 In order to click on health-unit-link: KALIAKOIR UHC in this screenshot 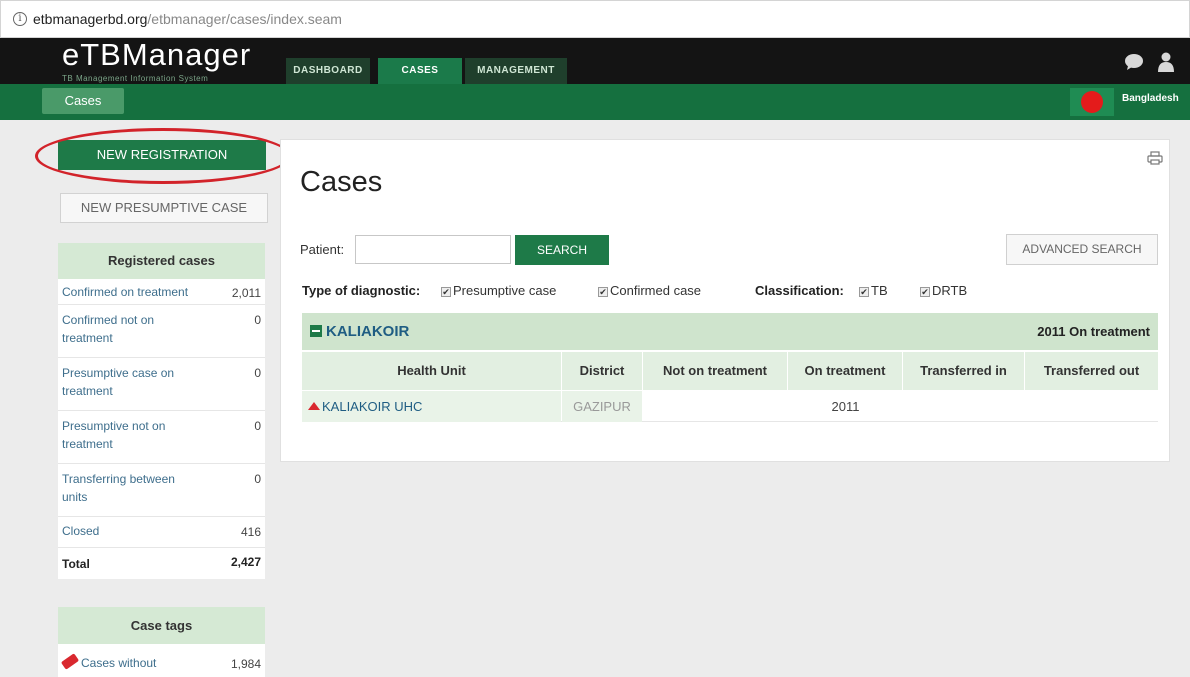, I will do `click(372, 406)`.